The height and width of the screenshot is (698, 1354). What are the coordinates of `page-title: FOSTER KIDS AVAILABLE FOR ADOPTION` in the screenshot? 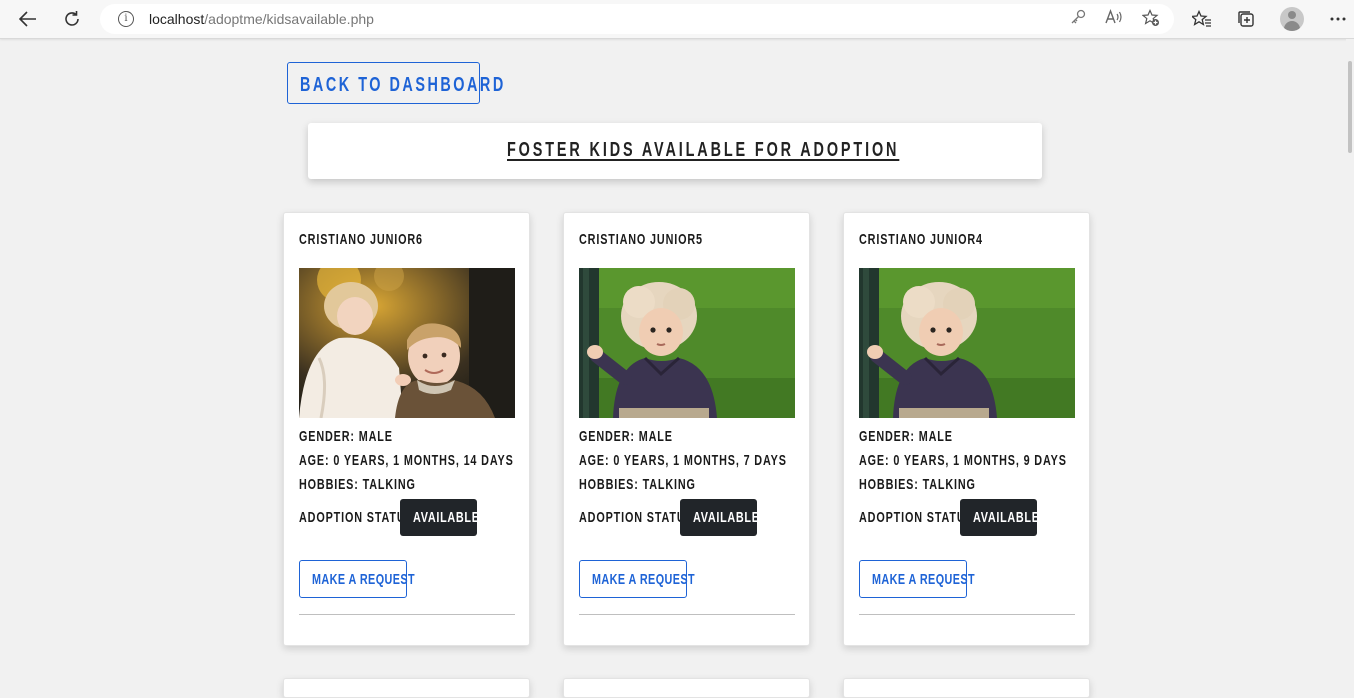 It's located at (703, 150).